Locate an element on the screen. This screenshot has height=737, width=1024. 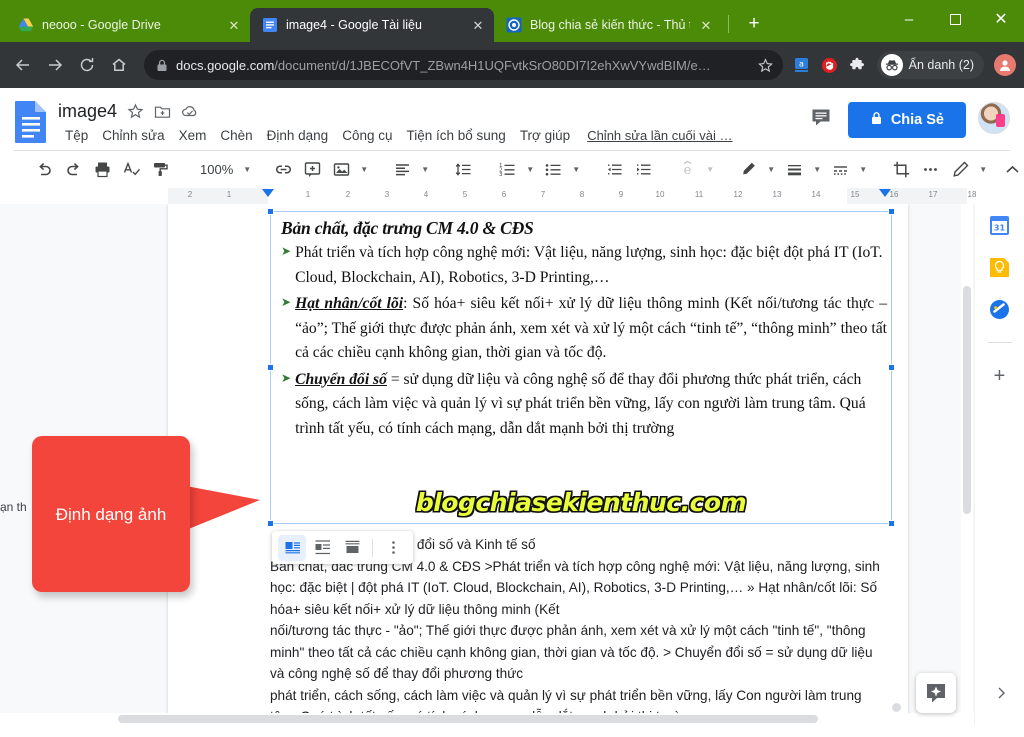
ruler: 2 1 1 2 3 4 5 6 7 8 9 10 11 12 13 14 15 is located at coordinates (512, 196).